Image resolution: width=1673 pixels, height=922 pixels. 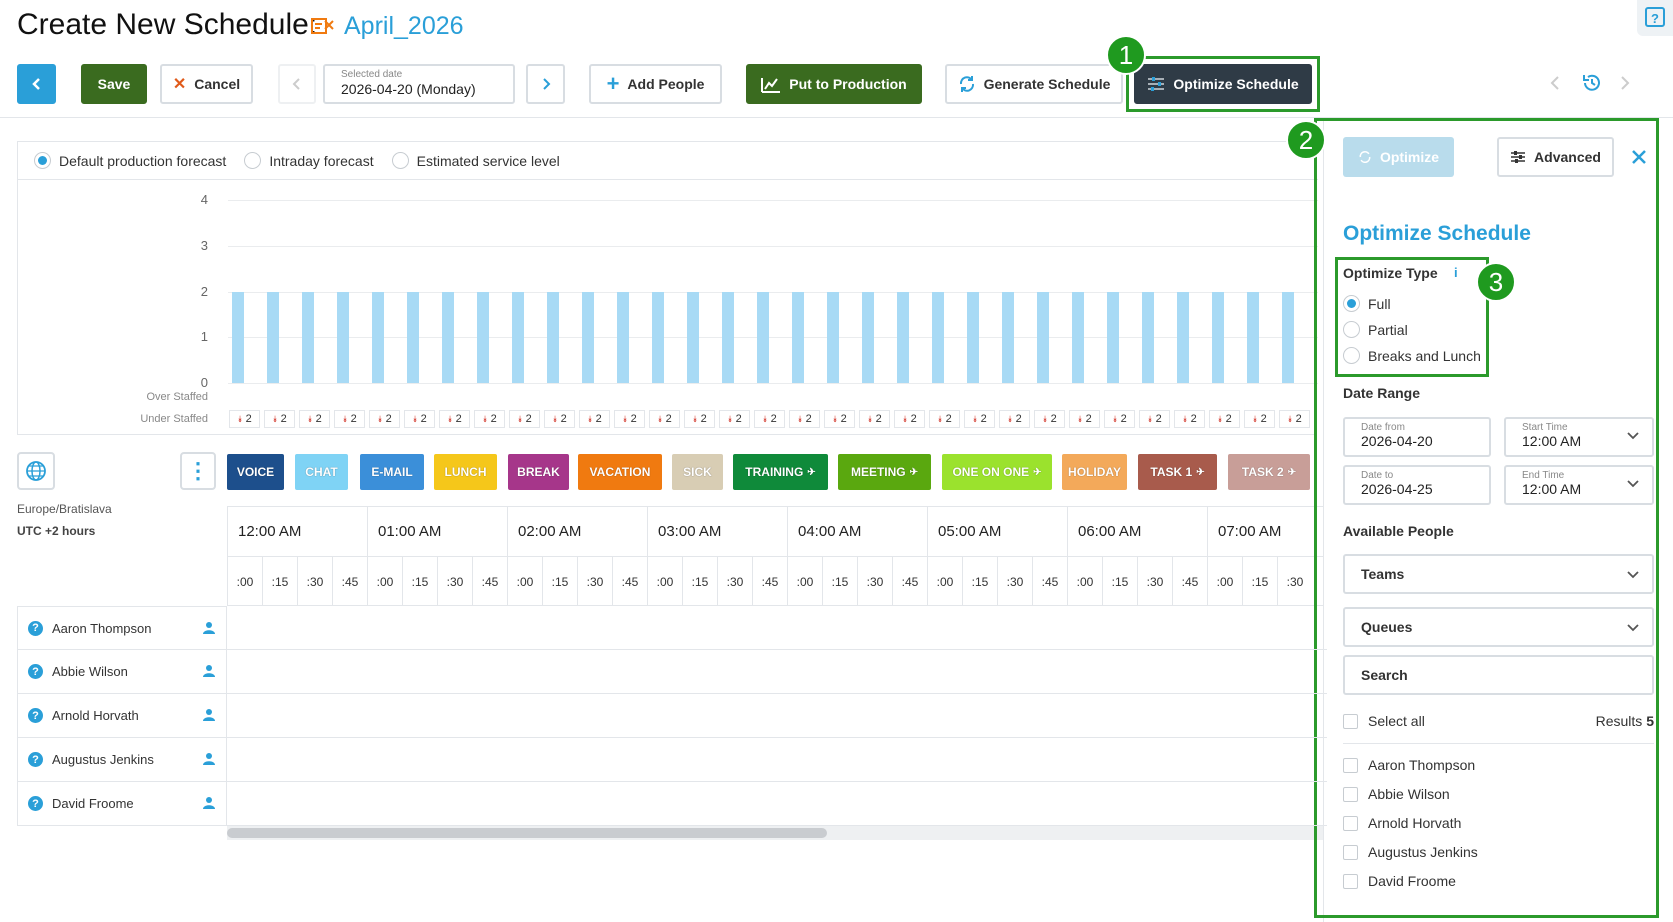 What do you see at coordinates (103, 759) in the screenshot?
I see `person-name: Augustus Jenkins` at bounding box center [103, 759].